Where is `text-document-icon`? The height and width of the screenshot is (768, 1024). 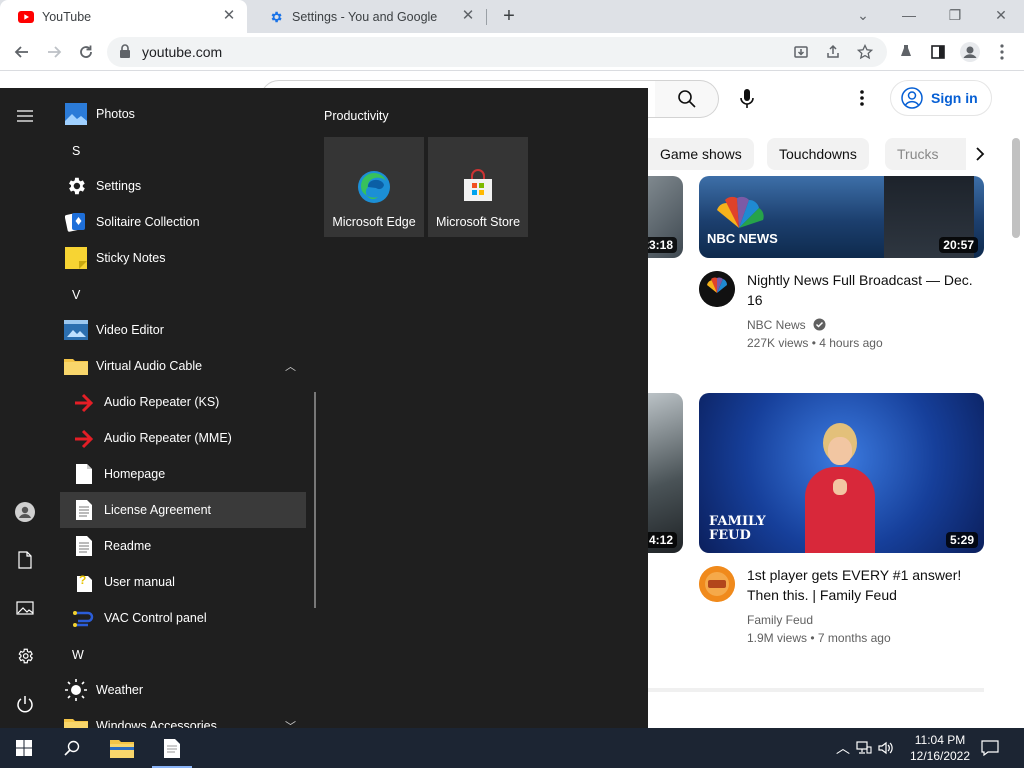
text-document-icon is located at coordinates (84, 510).